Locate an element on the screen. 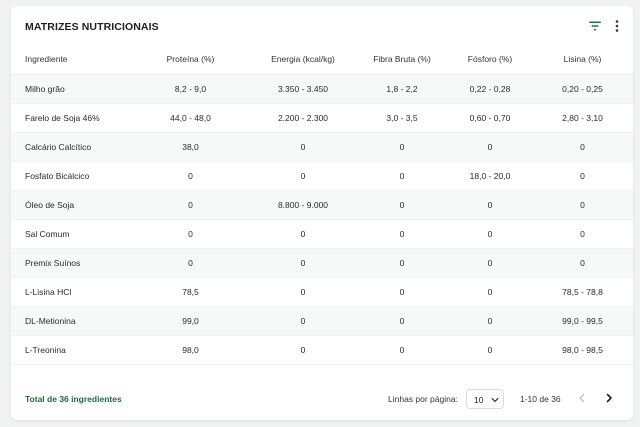 The image size is (640, 427). card-title: MATRIZES NUTRICIONAIS is located at coordinates (92, 27).